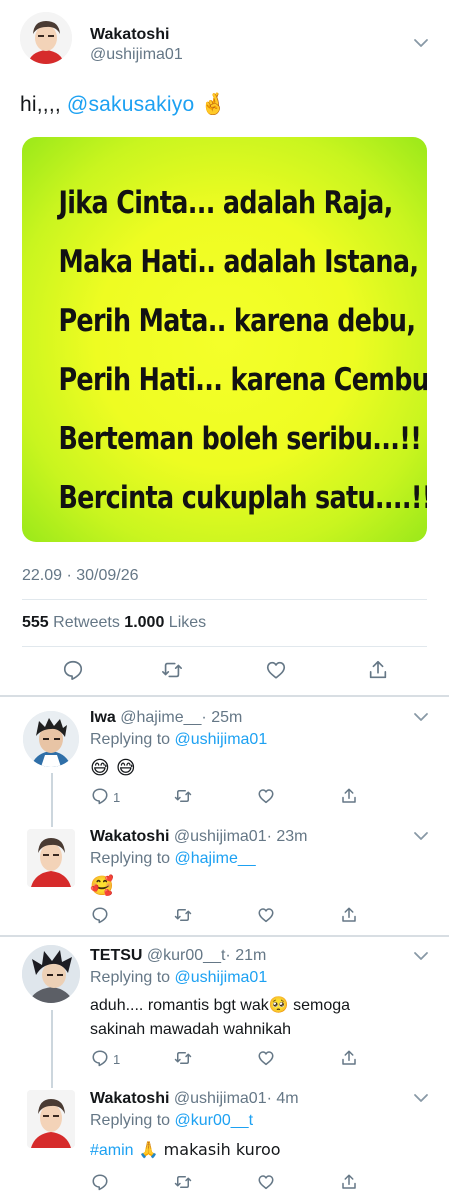 The image size is (449, 1200). Describe the element at coordinates (80, 576) in the screenshot. I see `tweet-timestamp: 22.09 · 30/09/26` at that location.